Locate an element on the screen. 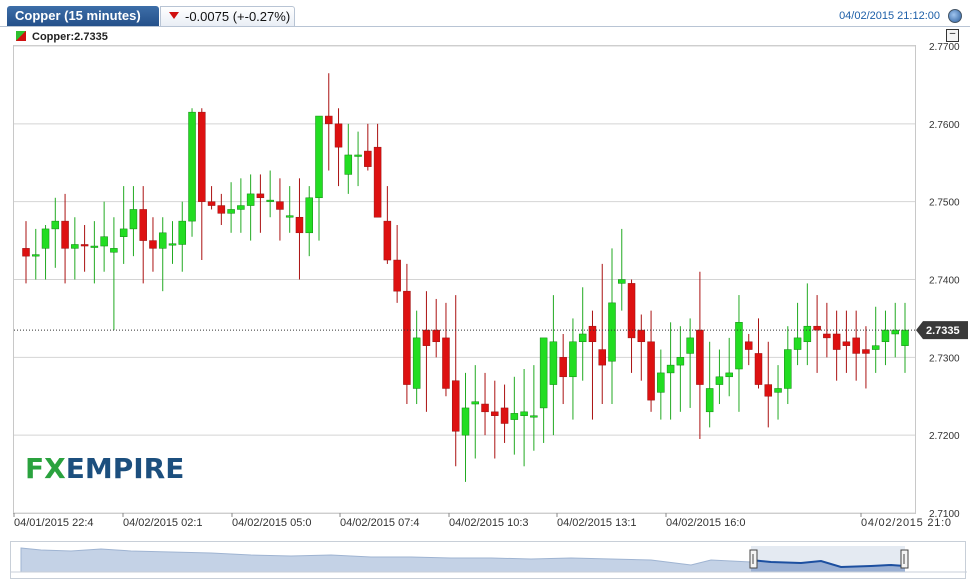 This screenshot has height=585, width=976. x-tick-label: 04/01/2015 22:4 is located at coordinates (54, 523).